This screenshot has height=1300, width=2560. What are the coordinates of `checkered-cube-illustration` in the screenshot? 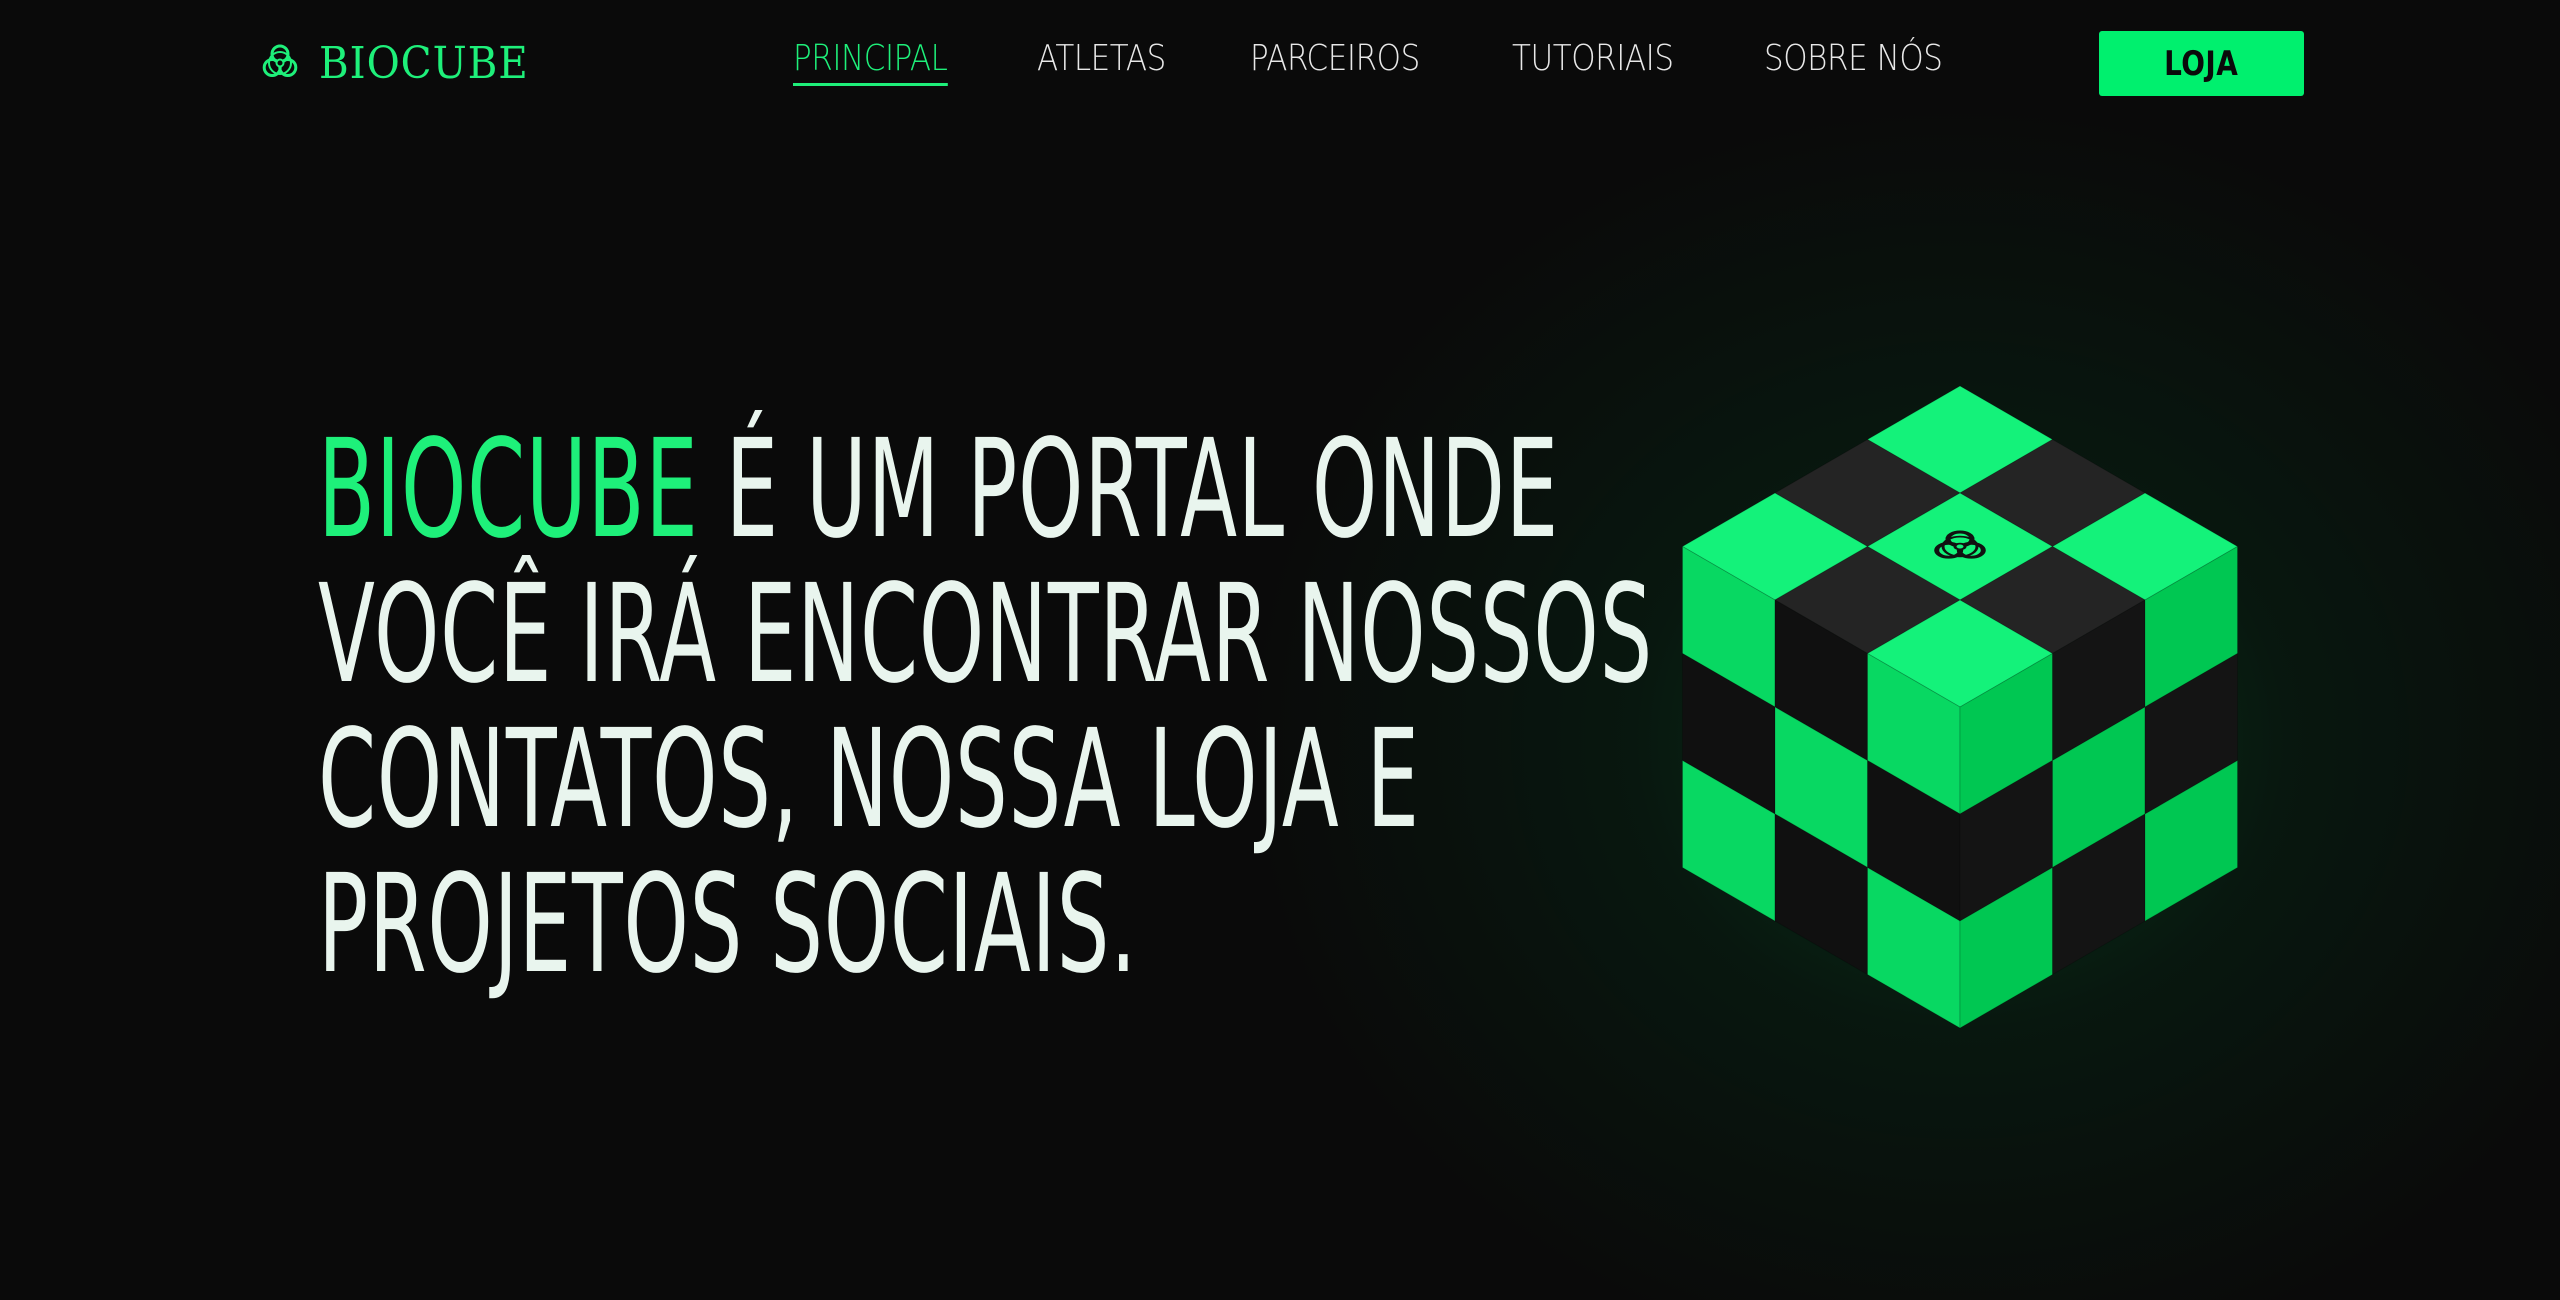 It's located at (1960, 710).